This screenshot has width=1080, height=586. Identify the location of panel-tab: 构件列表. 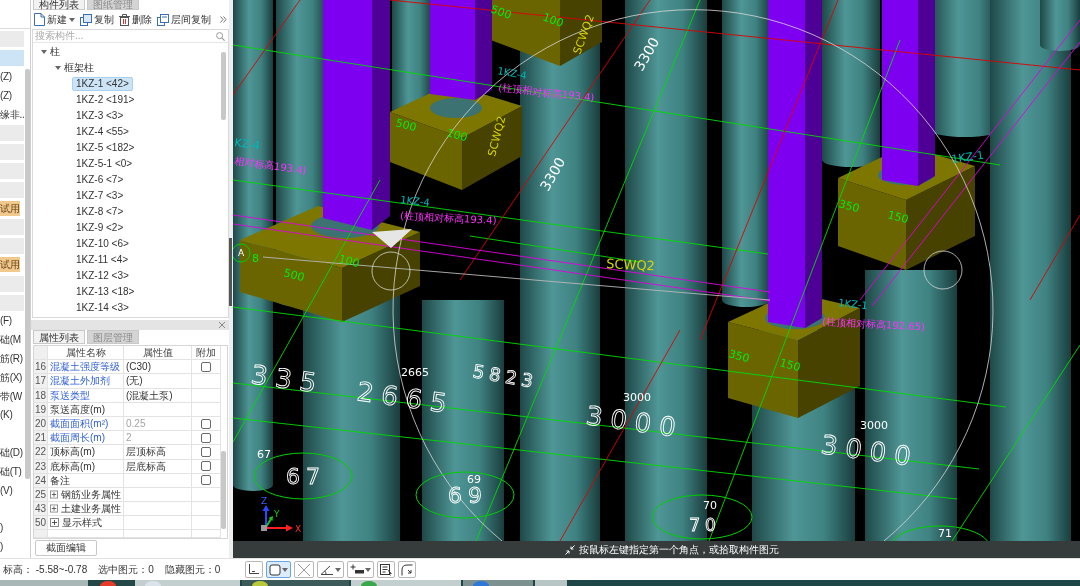
(59, 5).